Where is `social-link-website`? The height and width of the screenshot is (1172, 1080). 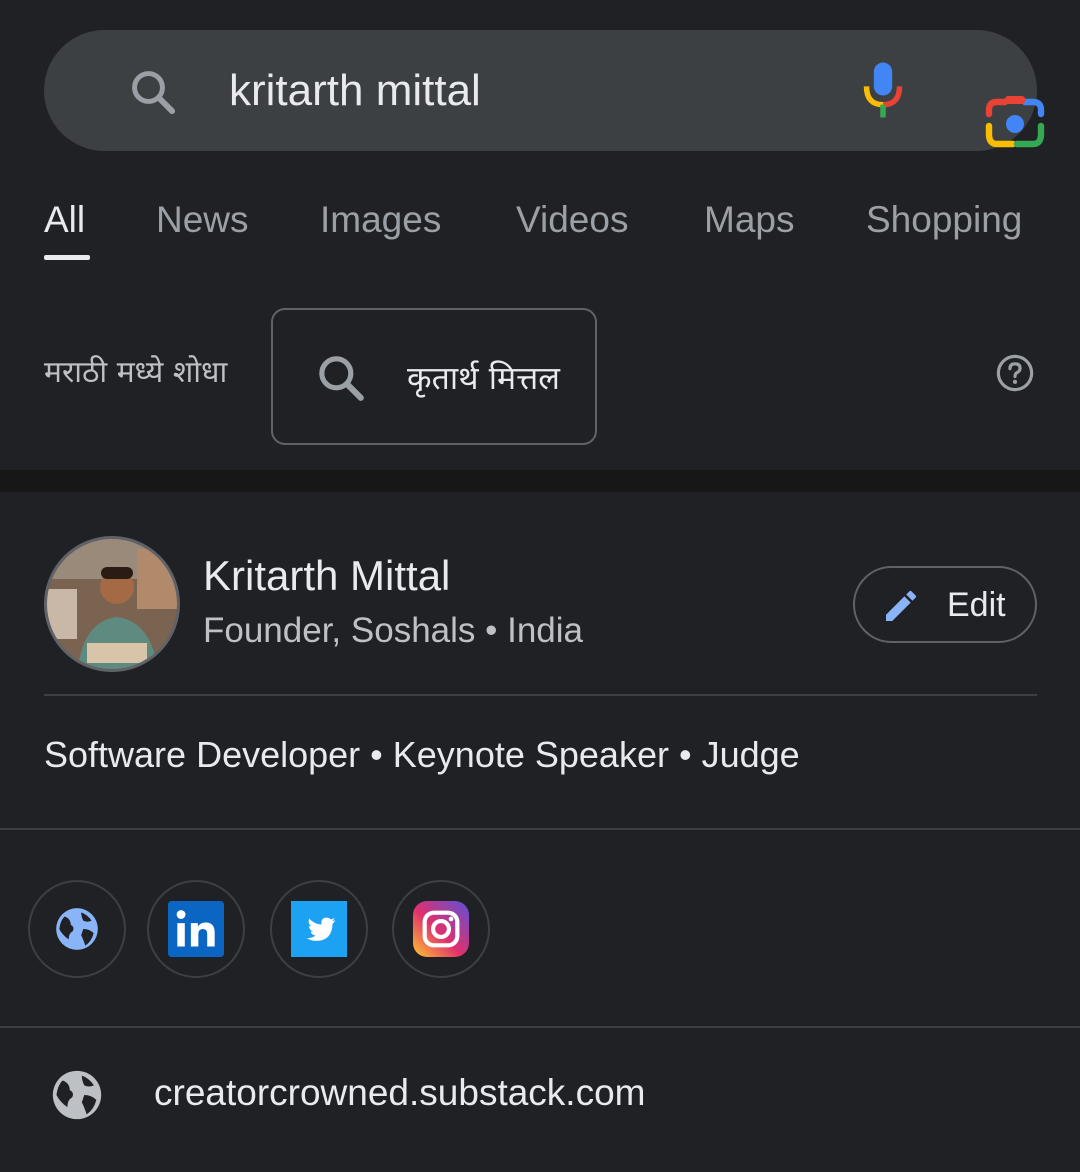
social-link-website is located at coordinates (77, 929).